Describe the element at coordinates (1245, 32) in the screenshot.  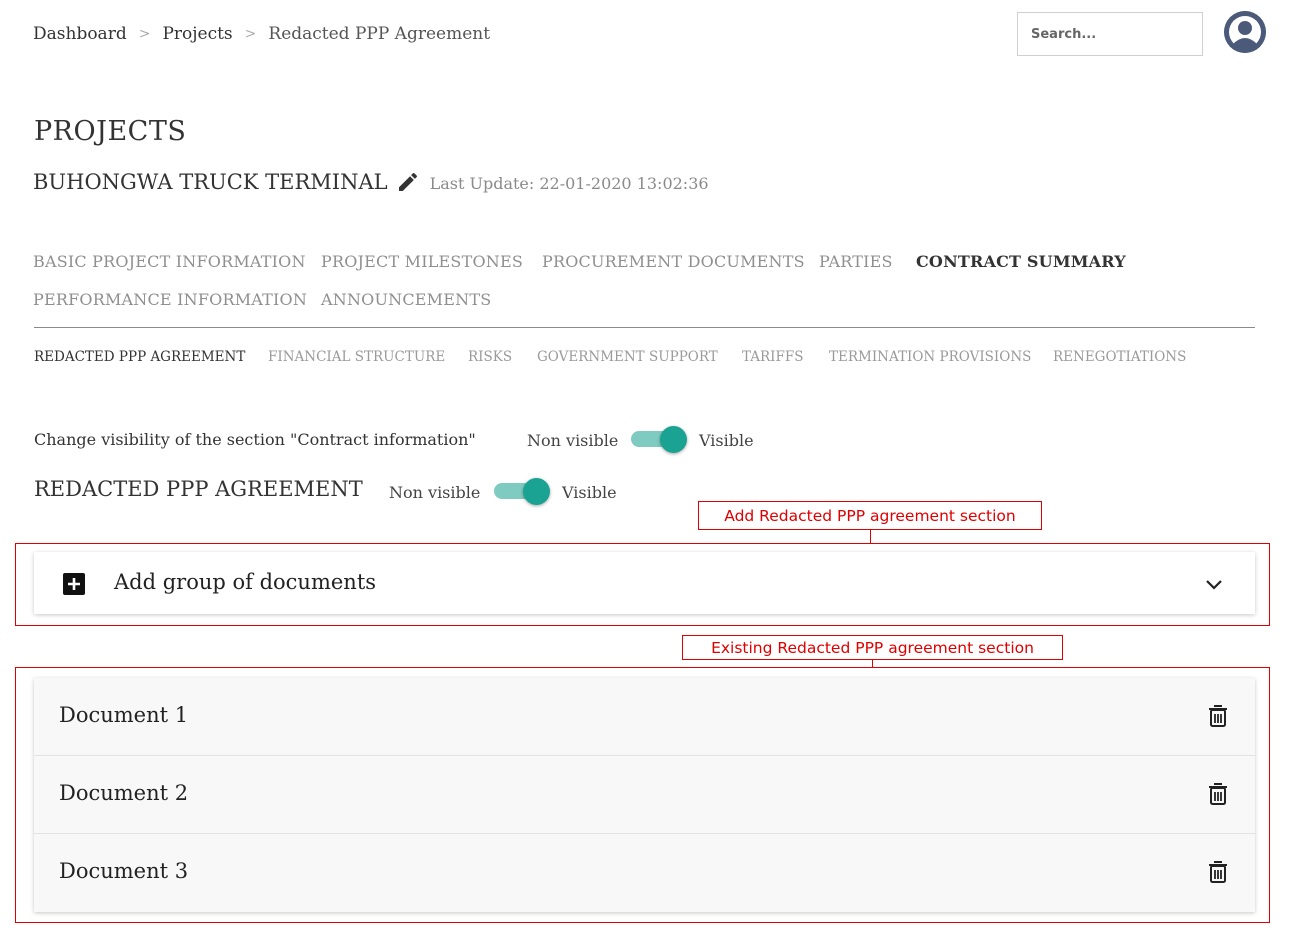
I see `user-avatar-icon` at that location.